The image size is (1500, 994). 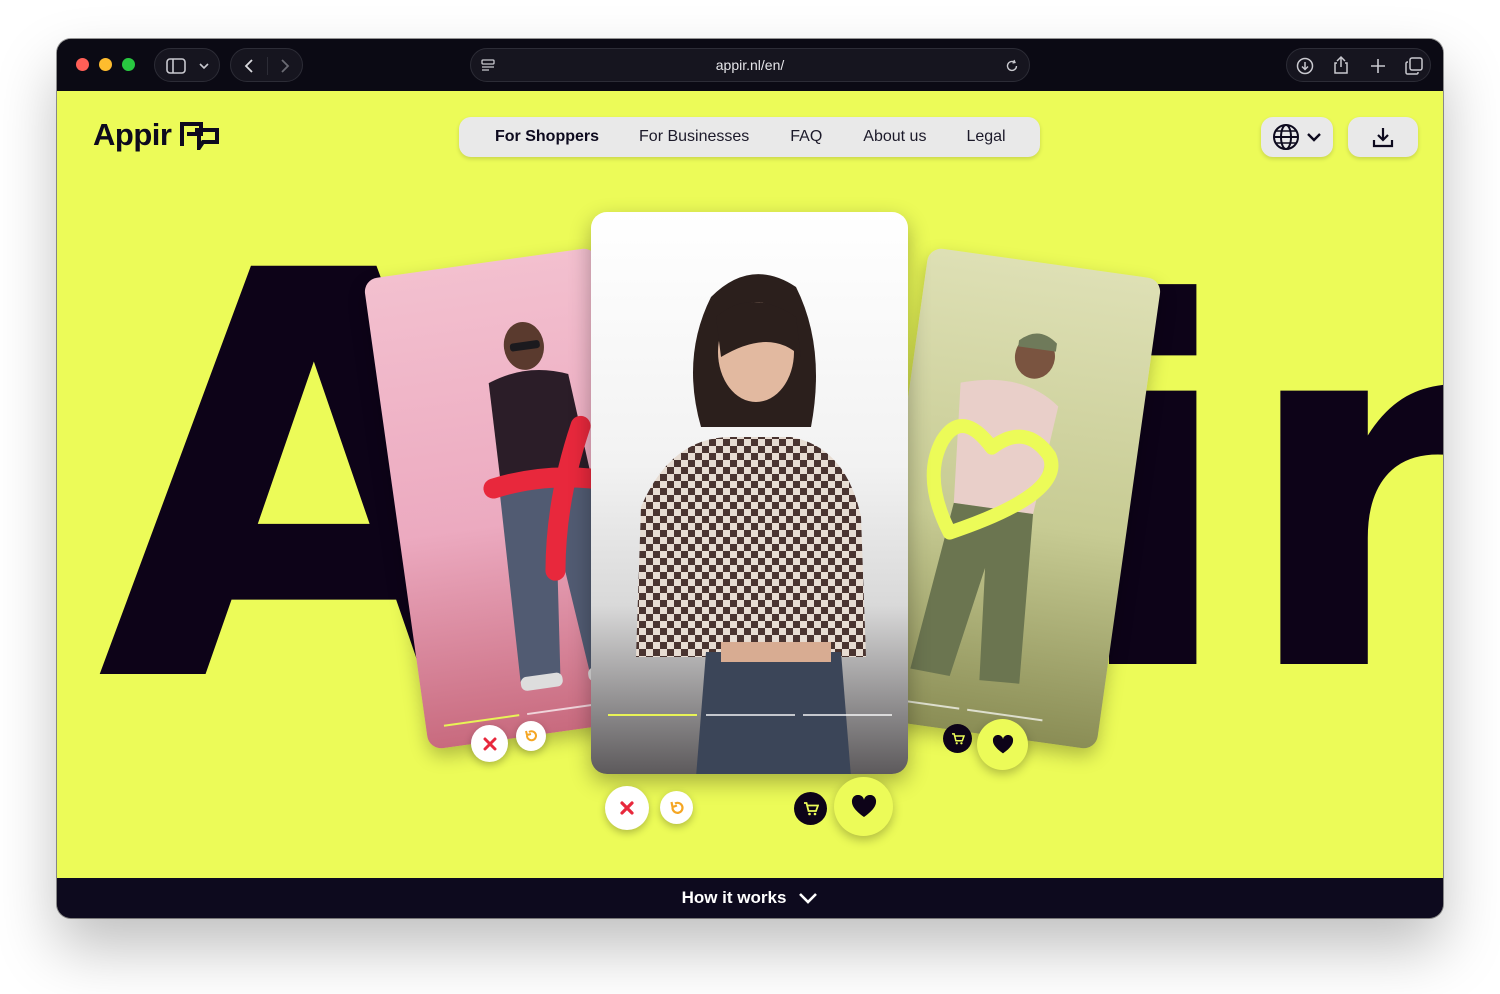 What do you see at coordinates (1286, 137) in the screenshot?
I see `globe-icon` at bounding box center [1286, 137].